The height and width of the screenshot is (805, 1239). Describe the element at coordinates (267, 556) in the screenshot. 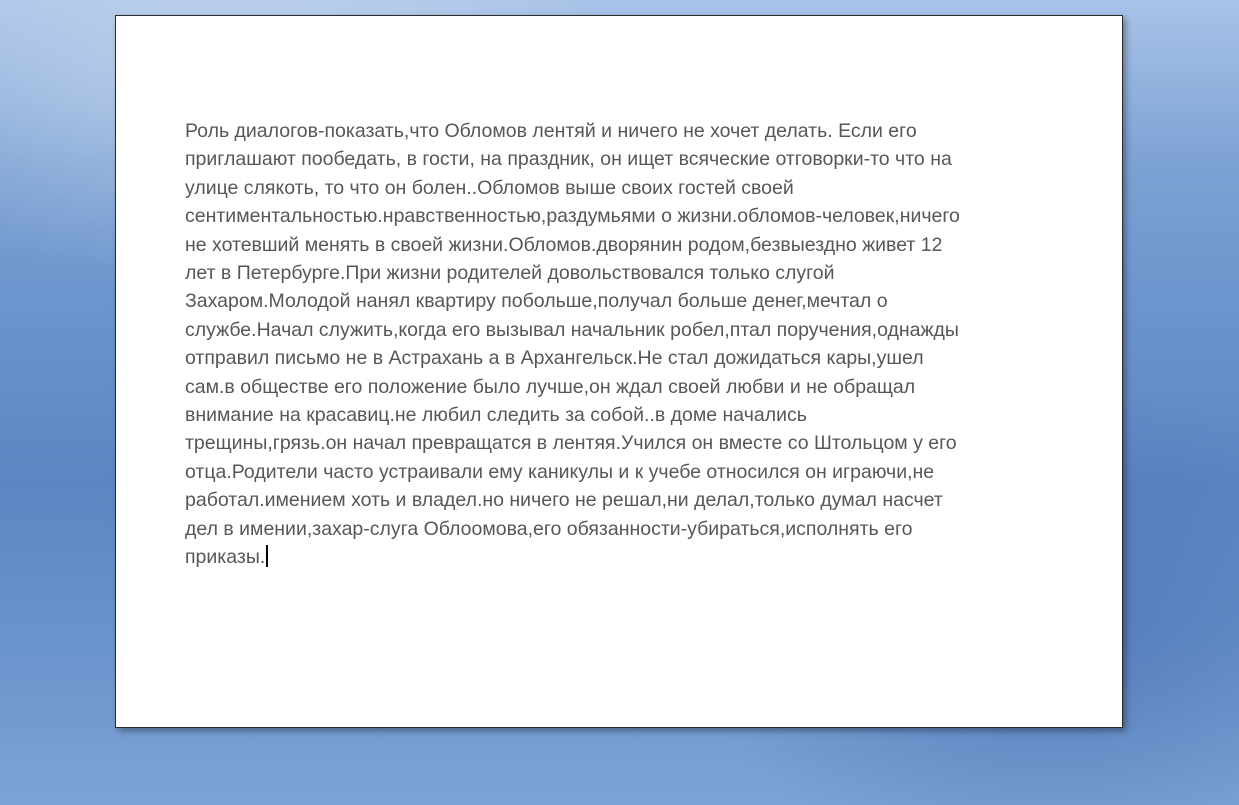

I see `text-cursor` at that location.